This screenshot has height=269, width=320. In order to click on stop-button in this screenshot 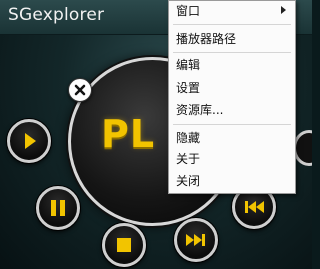, I will do `click(124, 245)`.